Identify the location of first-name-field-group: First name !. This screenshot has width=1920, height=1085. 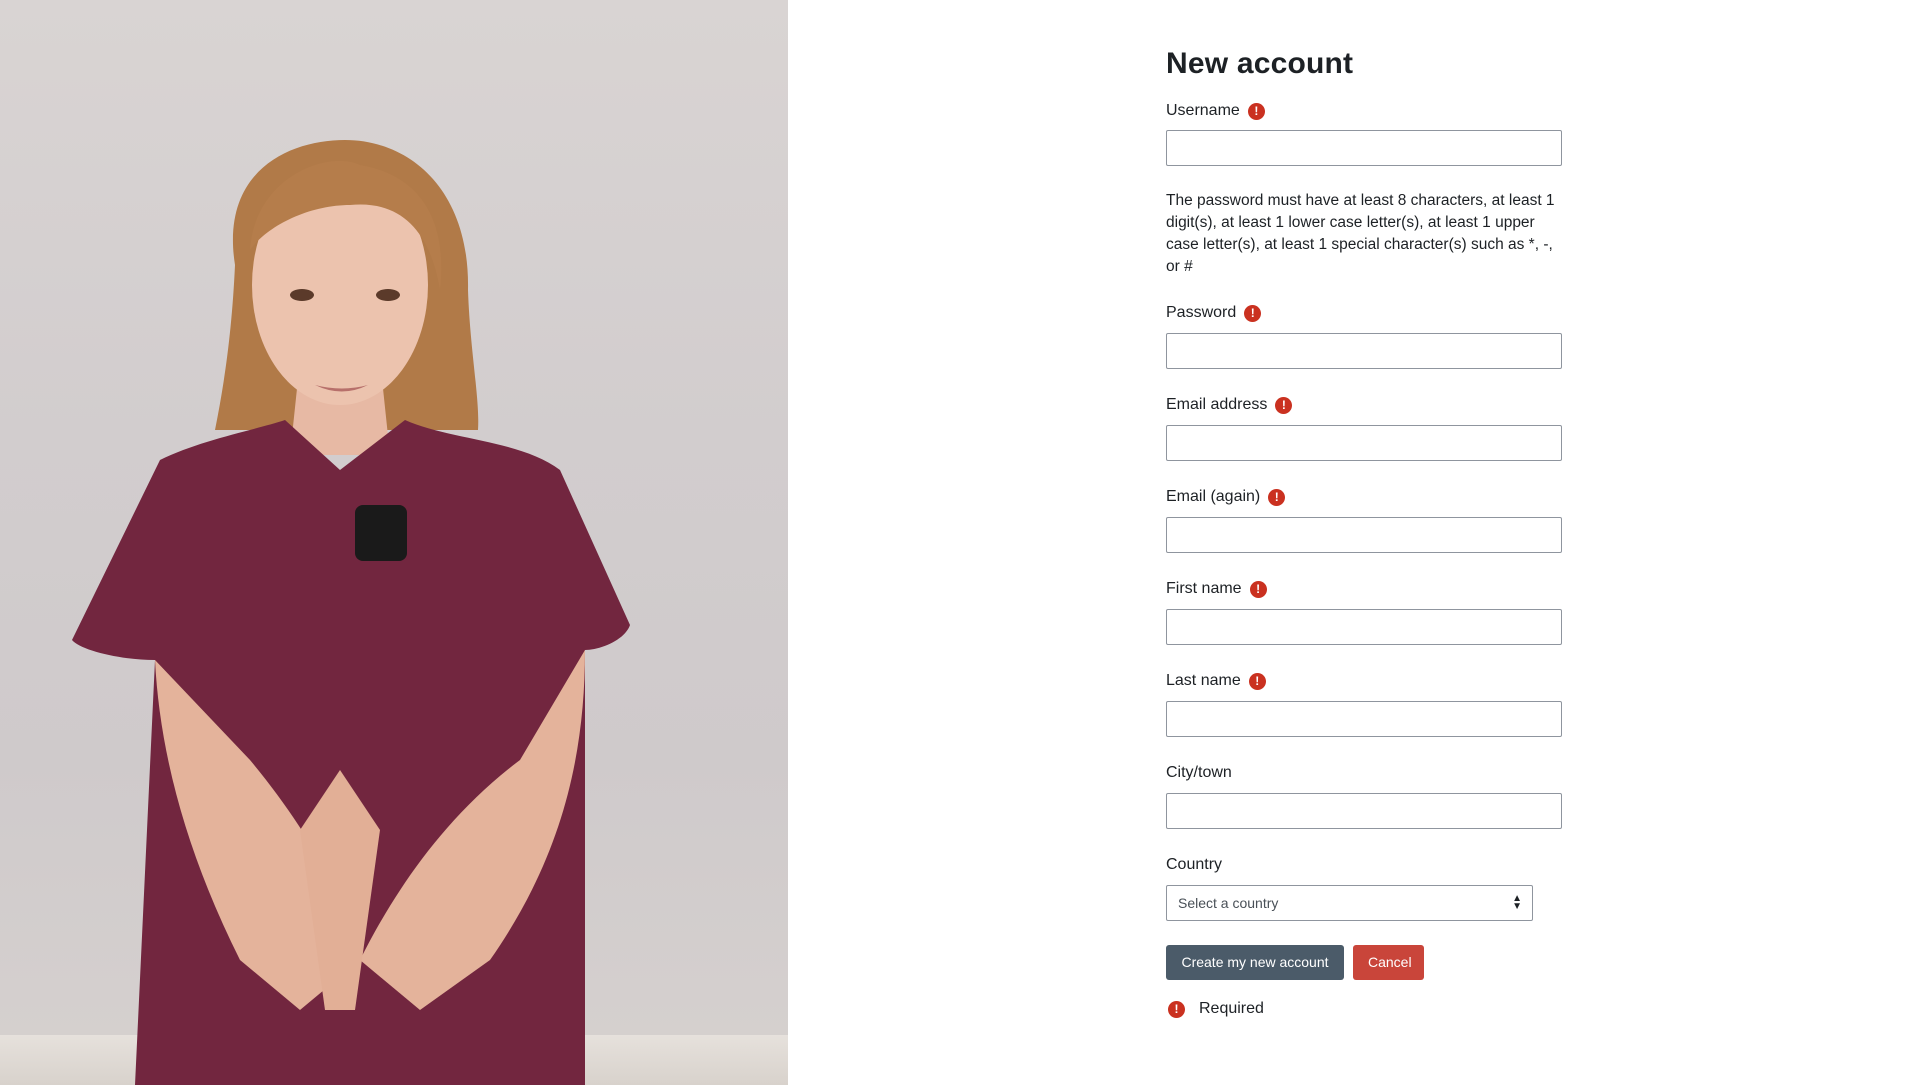
(1366, 589).